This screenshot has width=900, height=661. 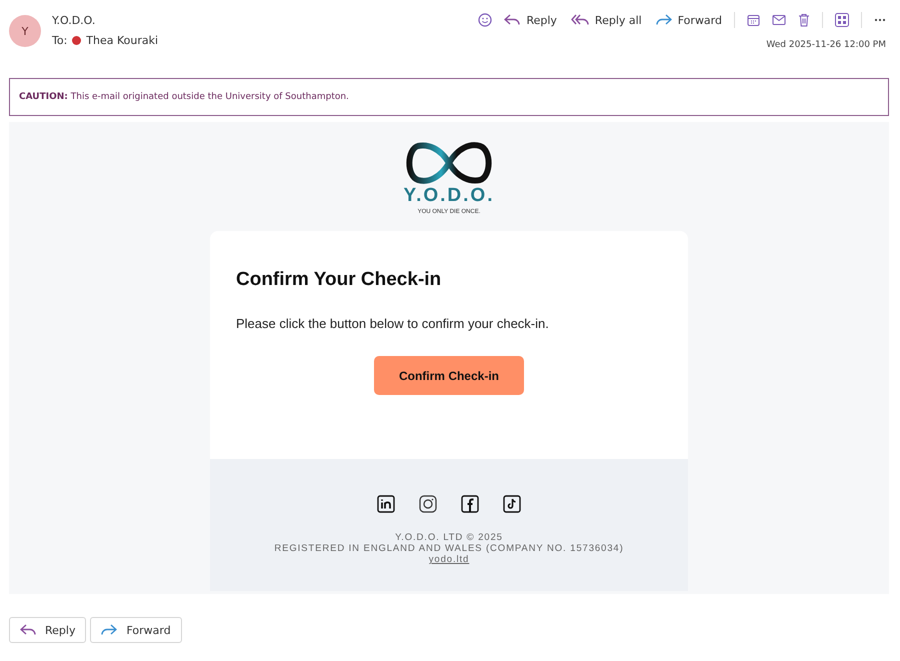 I want to click on apps-icon, so click(x=842, y=20).